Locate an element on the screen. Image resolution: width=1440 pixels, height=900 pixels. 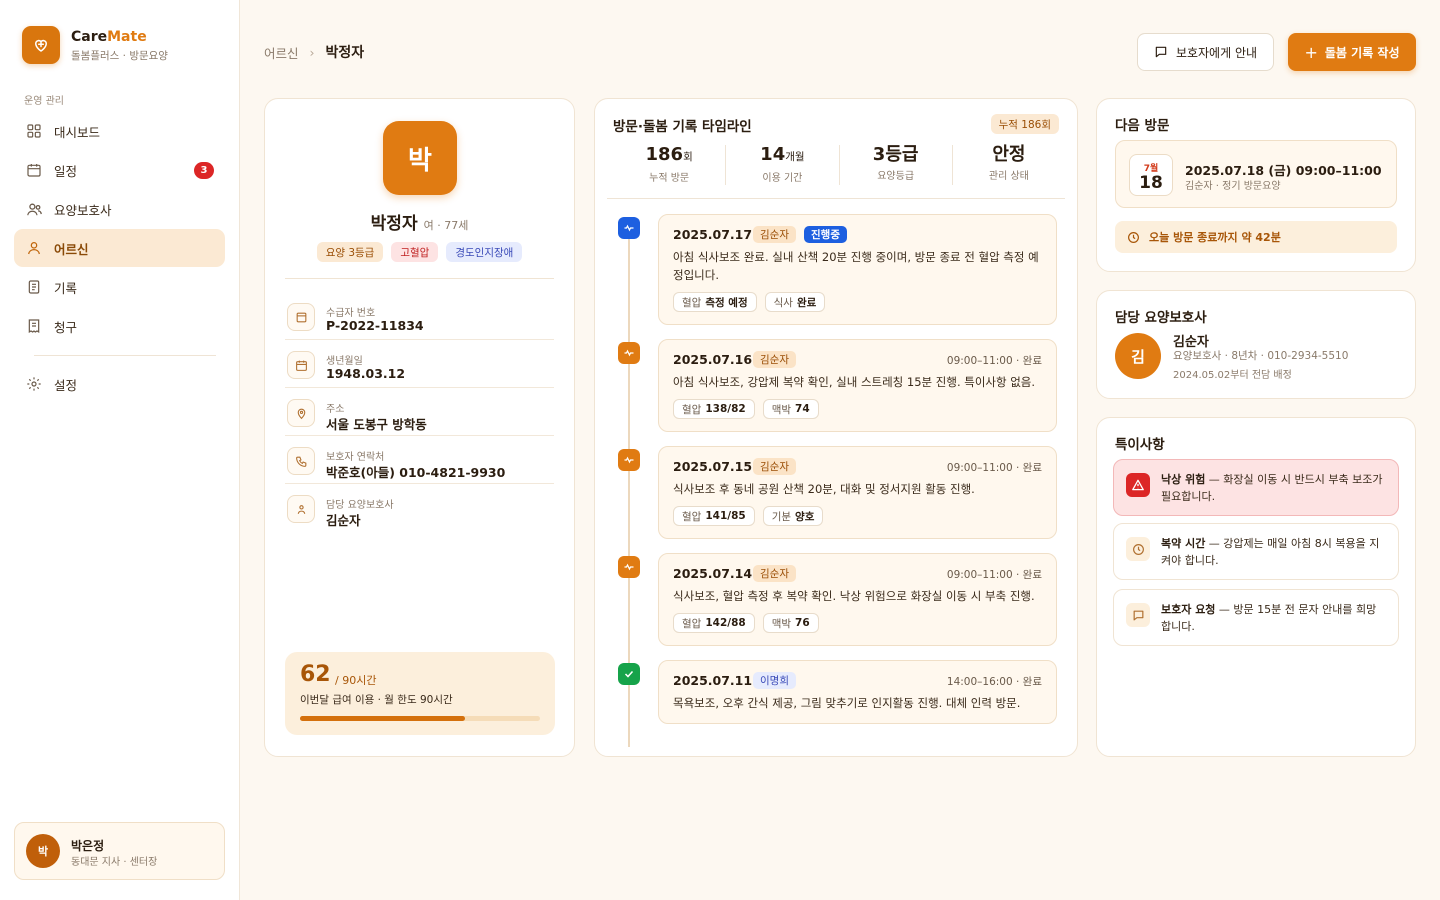
sidebar-item-label: 기록 is located at coordinates (66, 288).